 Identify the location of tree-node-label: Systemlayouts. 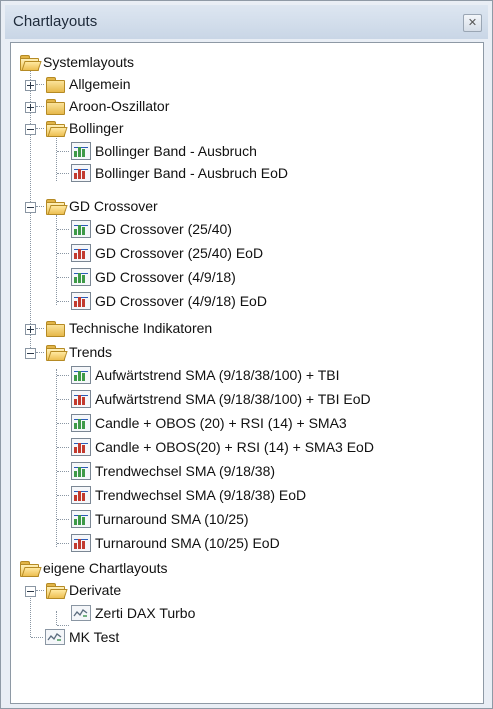
(89, 62).